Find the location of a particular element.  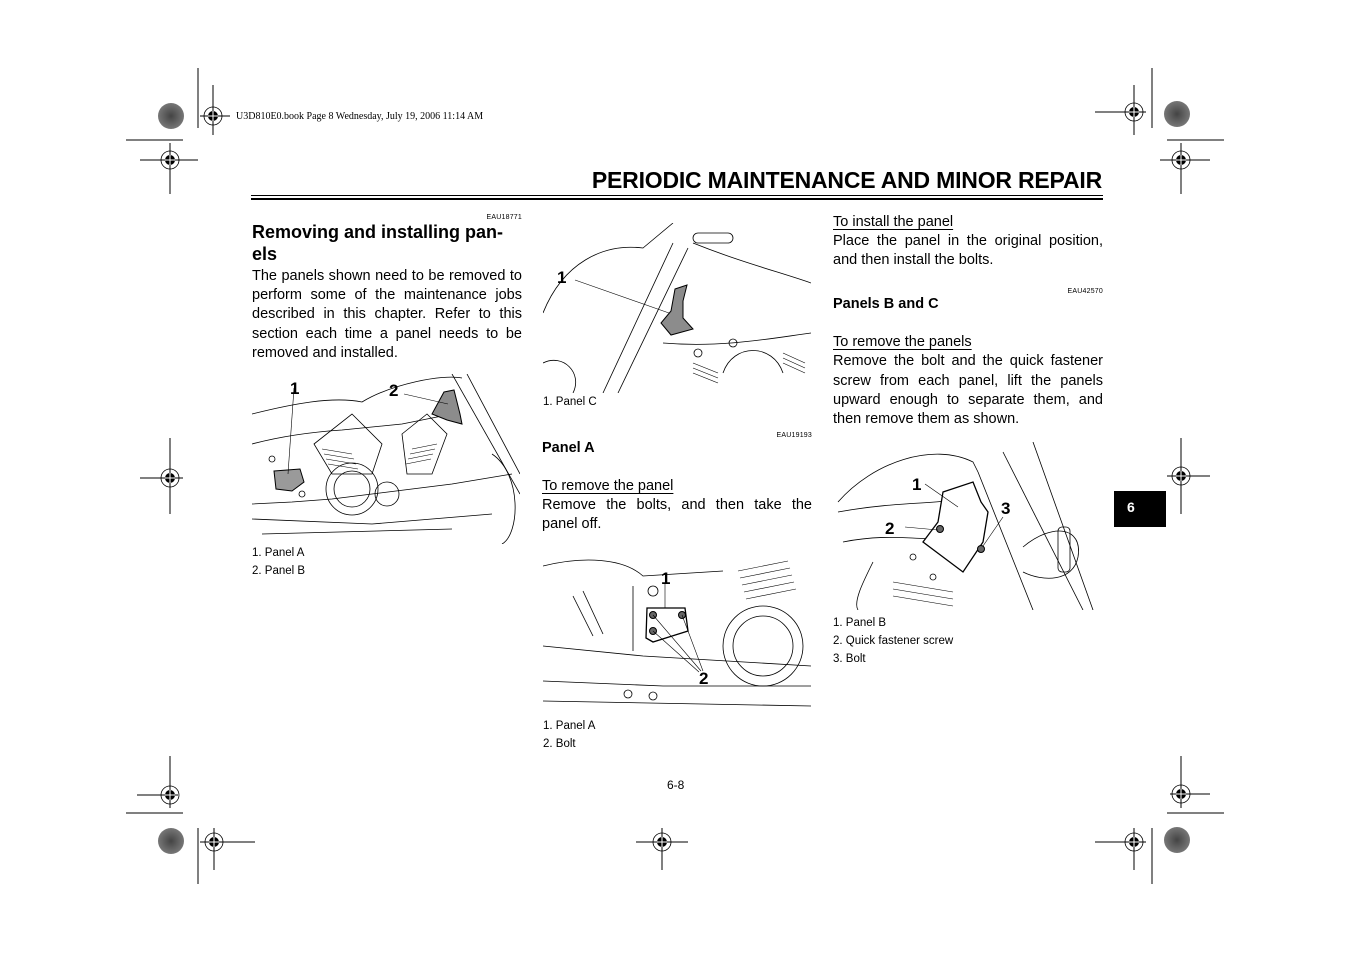

figure-panel-c: 1 is located at coordinates (677, 308).